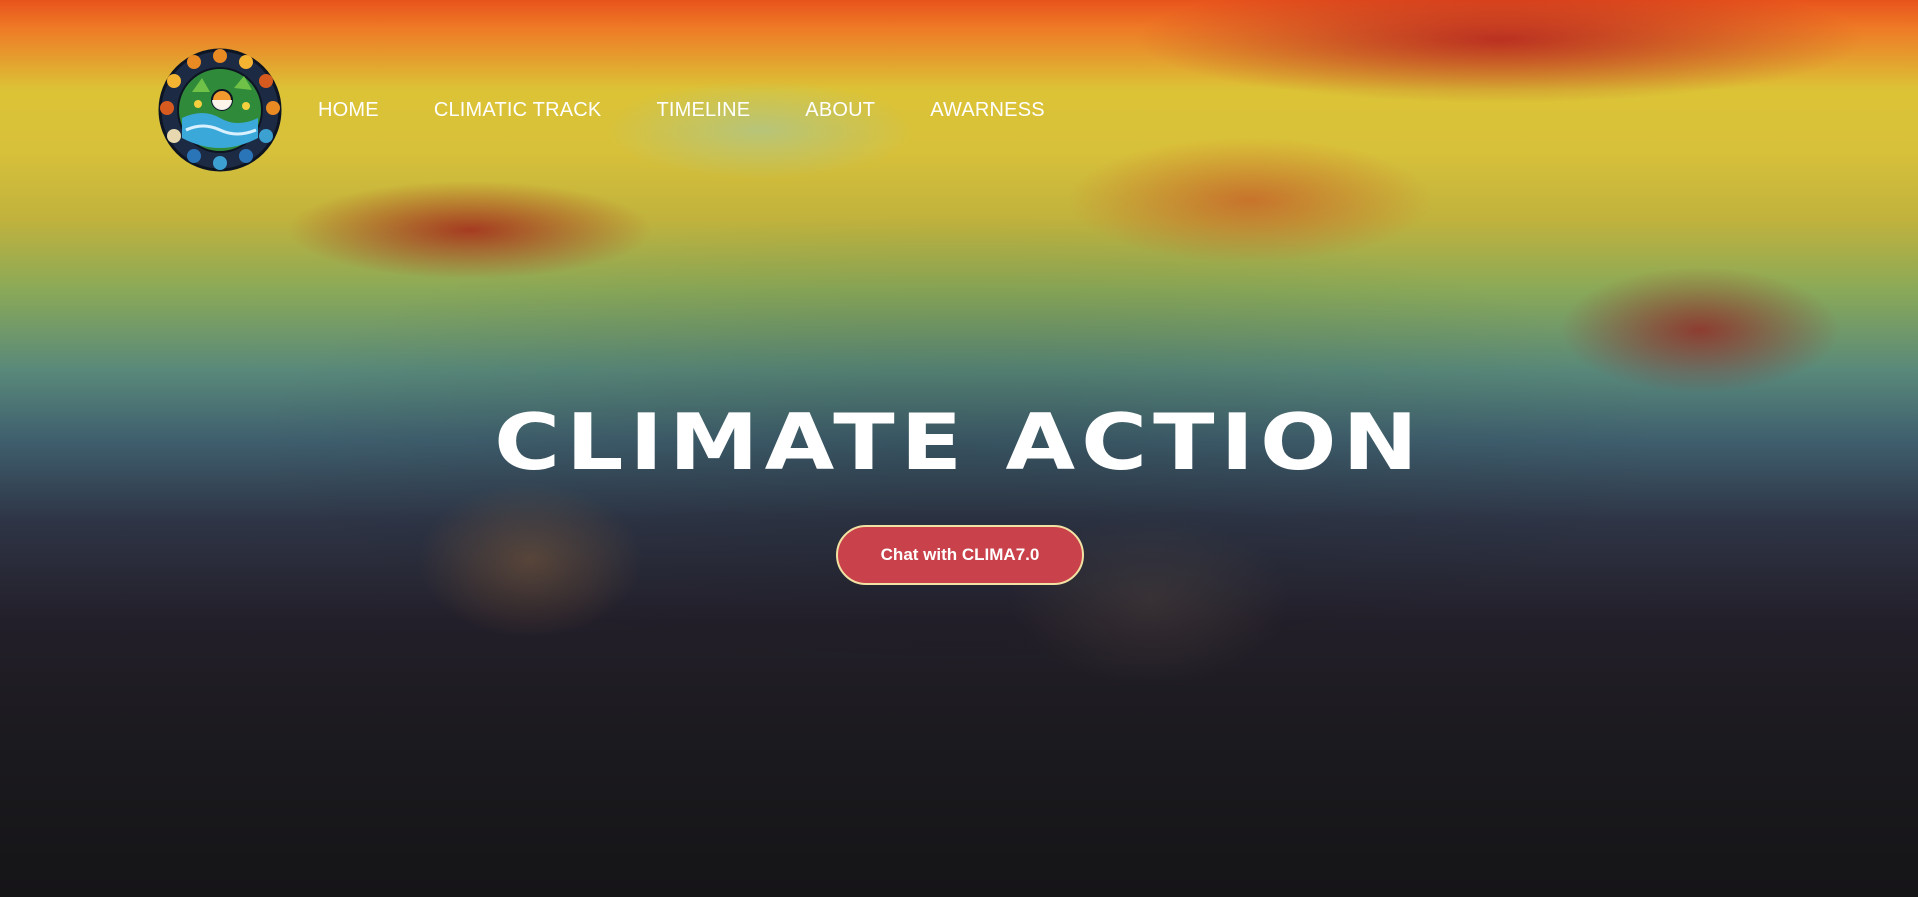 The height and width of the screenshot is (897, 1918). Describe the element at coordinates (518, 110) in the screenshot. I see `nav-climatic-track: CLIMATIC TRACK` at that location.